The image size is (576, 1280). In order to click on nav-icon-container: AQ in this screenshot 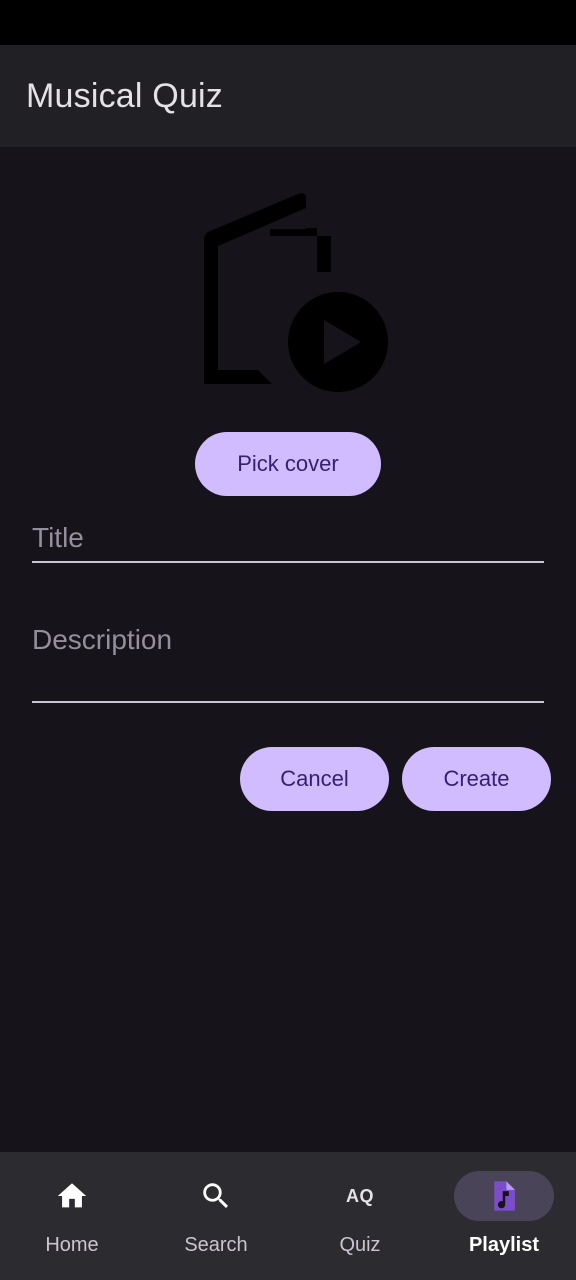, I will do `click(360, 1196)`.